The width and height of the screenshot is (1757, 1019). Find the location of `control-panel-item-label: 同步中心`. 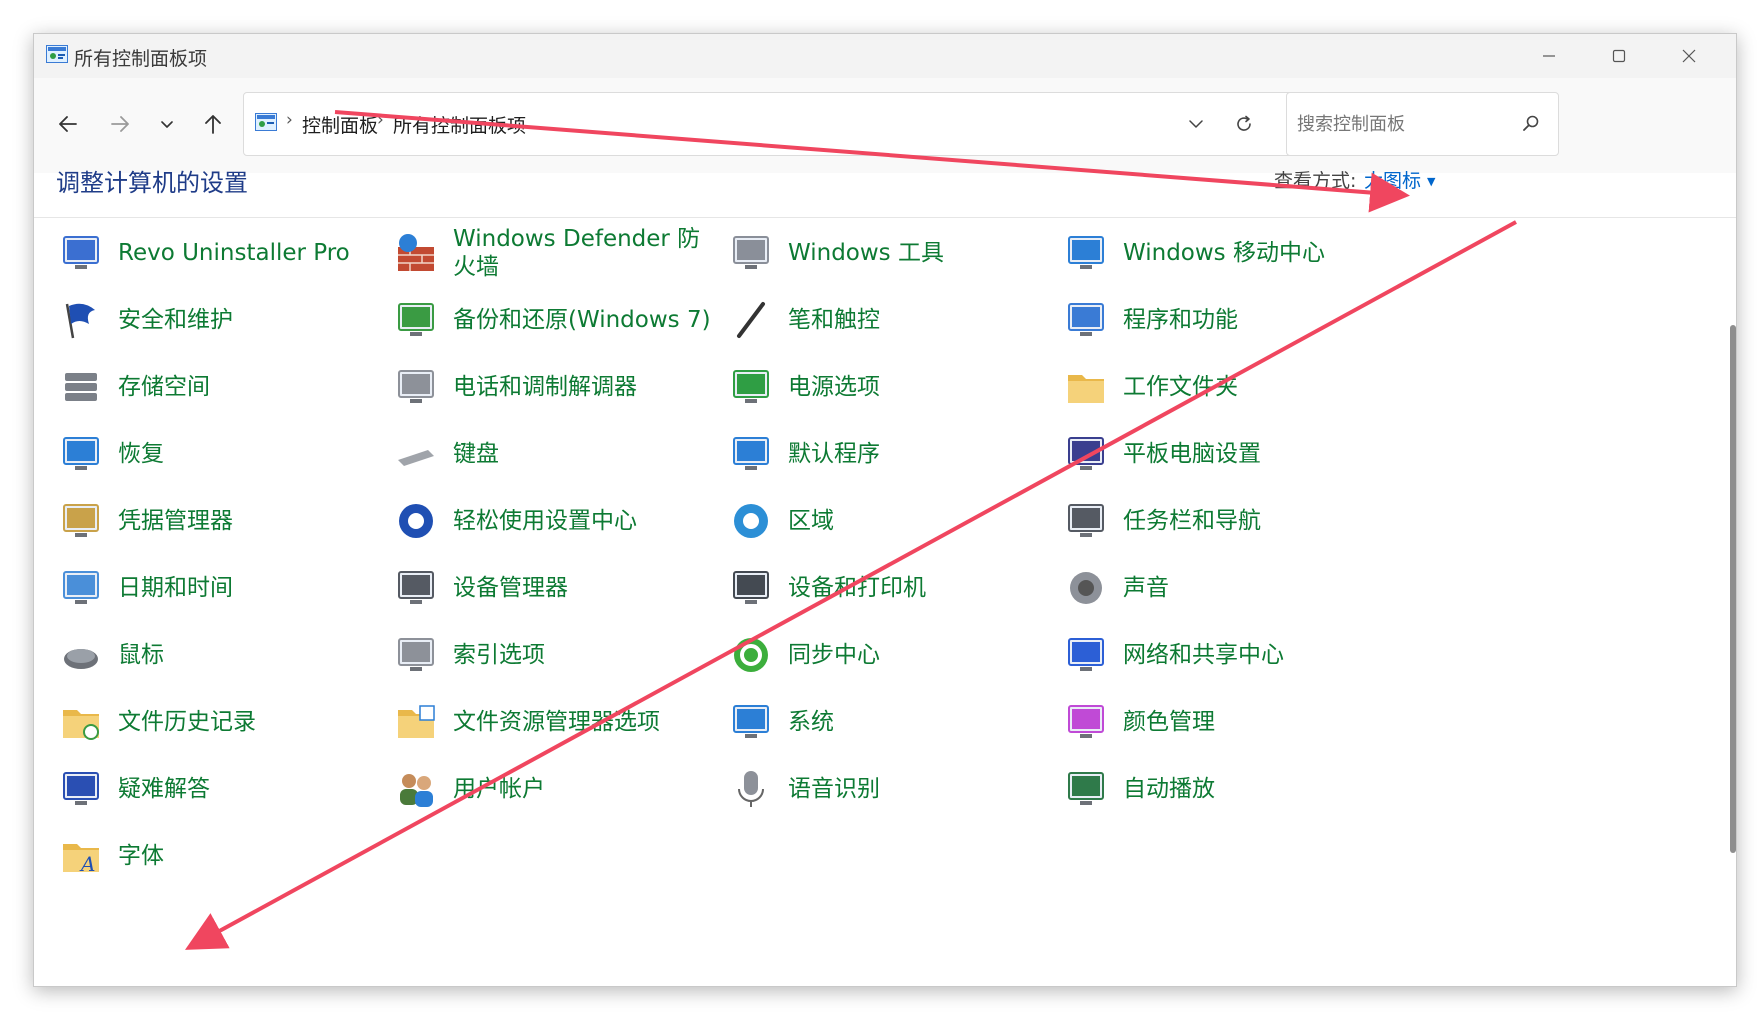

control-panel-item-label: 同步中心 is located at coordinates (834, 655).